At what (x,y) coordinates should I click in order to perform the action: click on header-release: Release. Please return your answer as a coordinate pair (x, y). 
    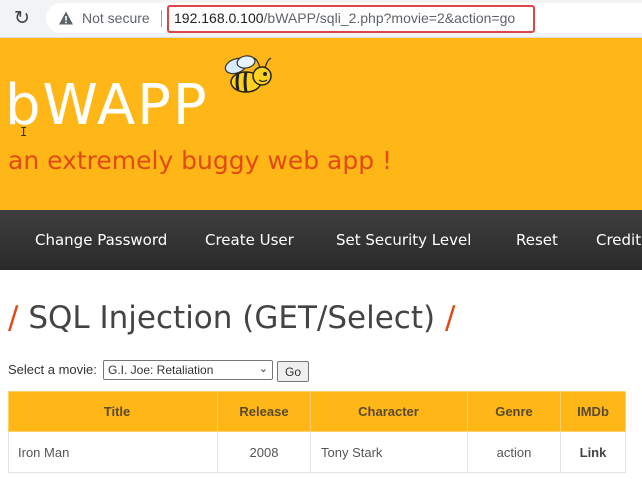
    Looking at the image, I should click on (264, 411).